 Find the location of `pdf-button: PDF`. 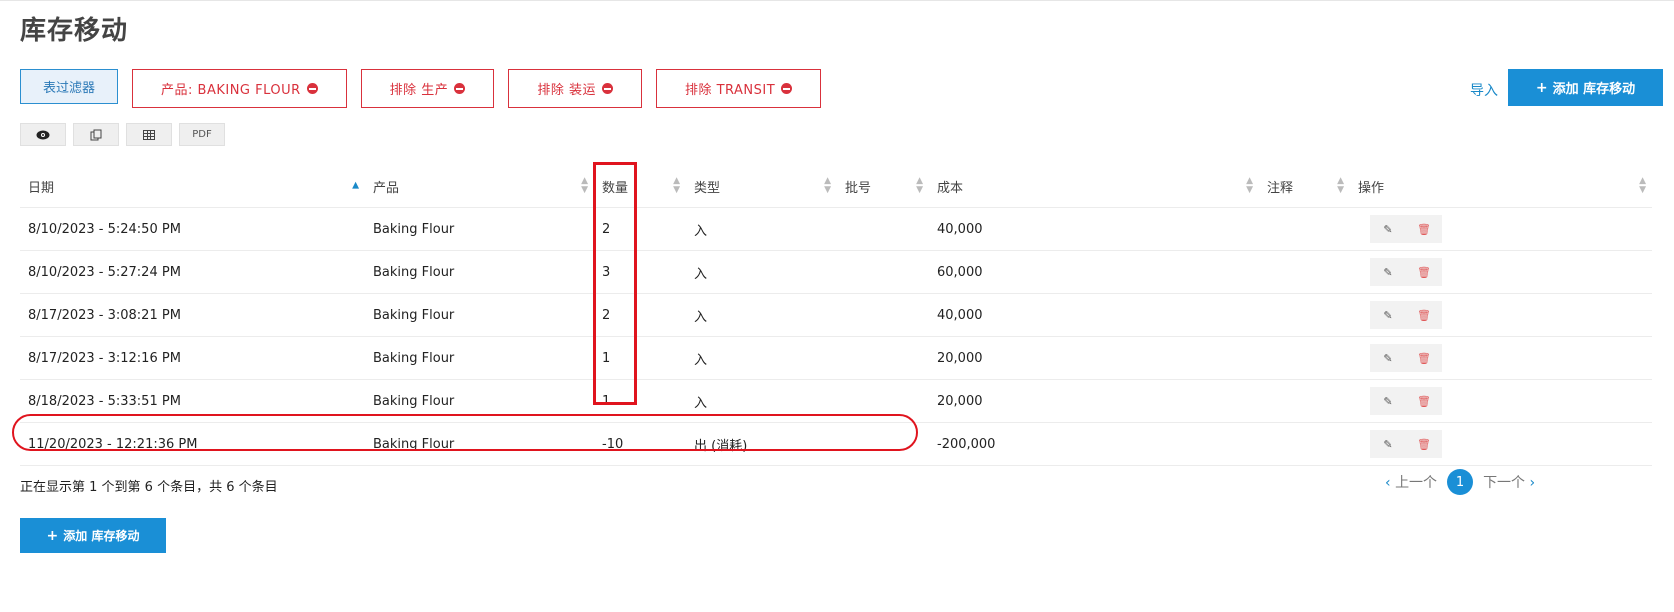

pdf-button: PDF is located at coordinates (202, 134).